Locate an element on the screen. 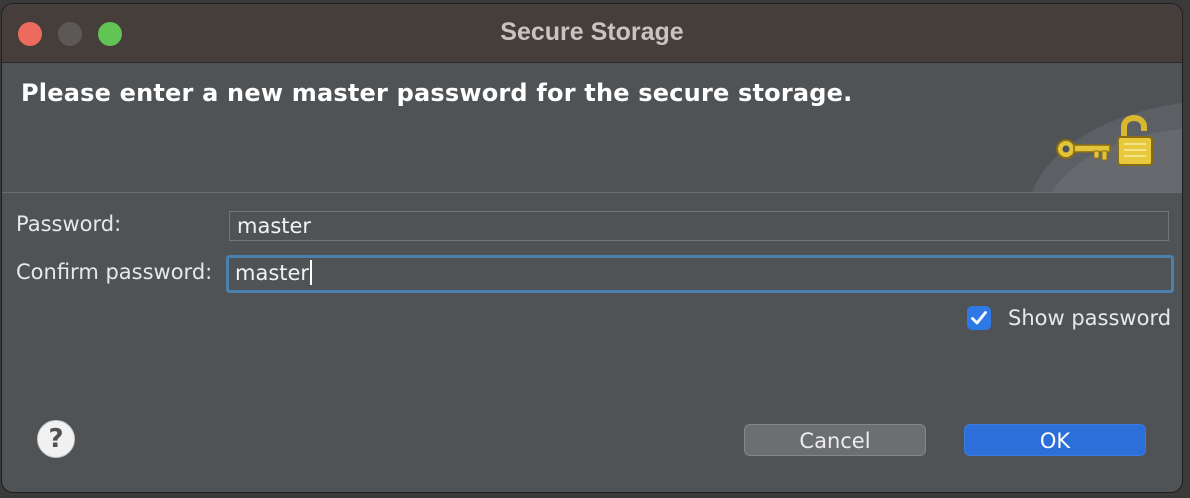 The height and width of the screenshot is (498, 1190). banner-art is located at coordinates (1107, 147).